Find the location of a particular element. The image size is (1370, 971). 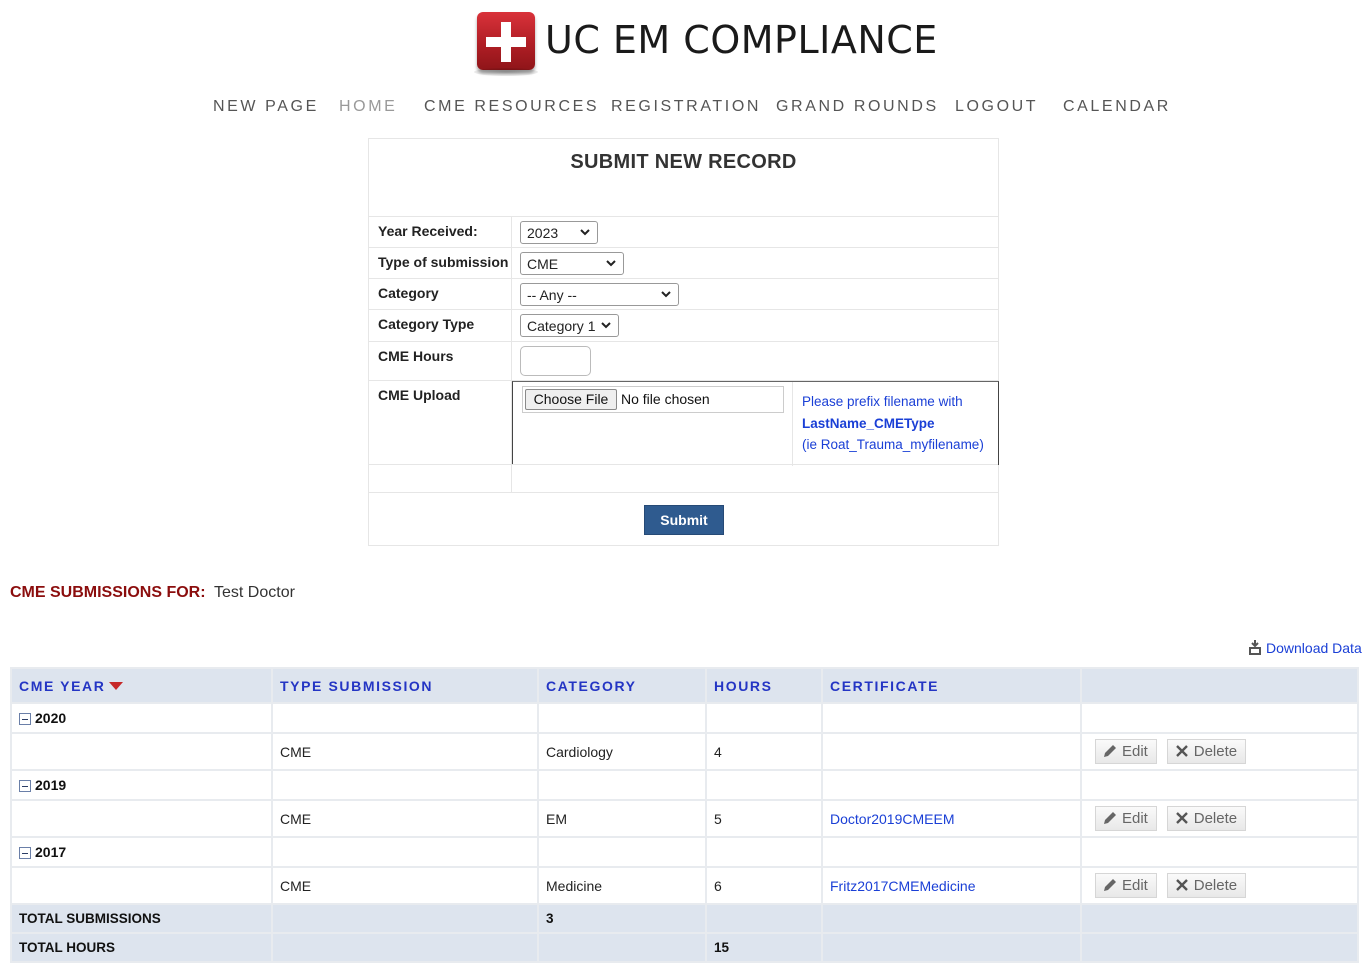

group-cell: 2020 is located at coordinates (141, 718).